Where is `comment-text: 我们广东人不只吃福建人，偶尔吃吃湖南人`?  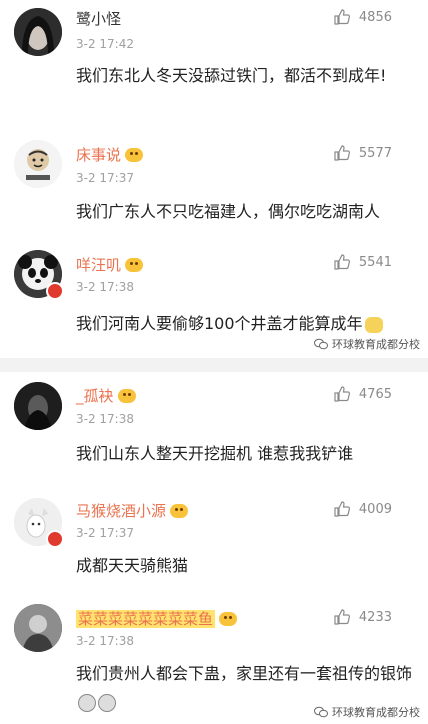 comment-text: 我们广东人不只吃福建人，偶尔吃吃湖南人 is located at coordinates (228, 211).